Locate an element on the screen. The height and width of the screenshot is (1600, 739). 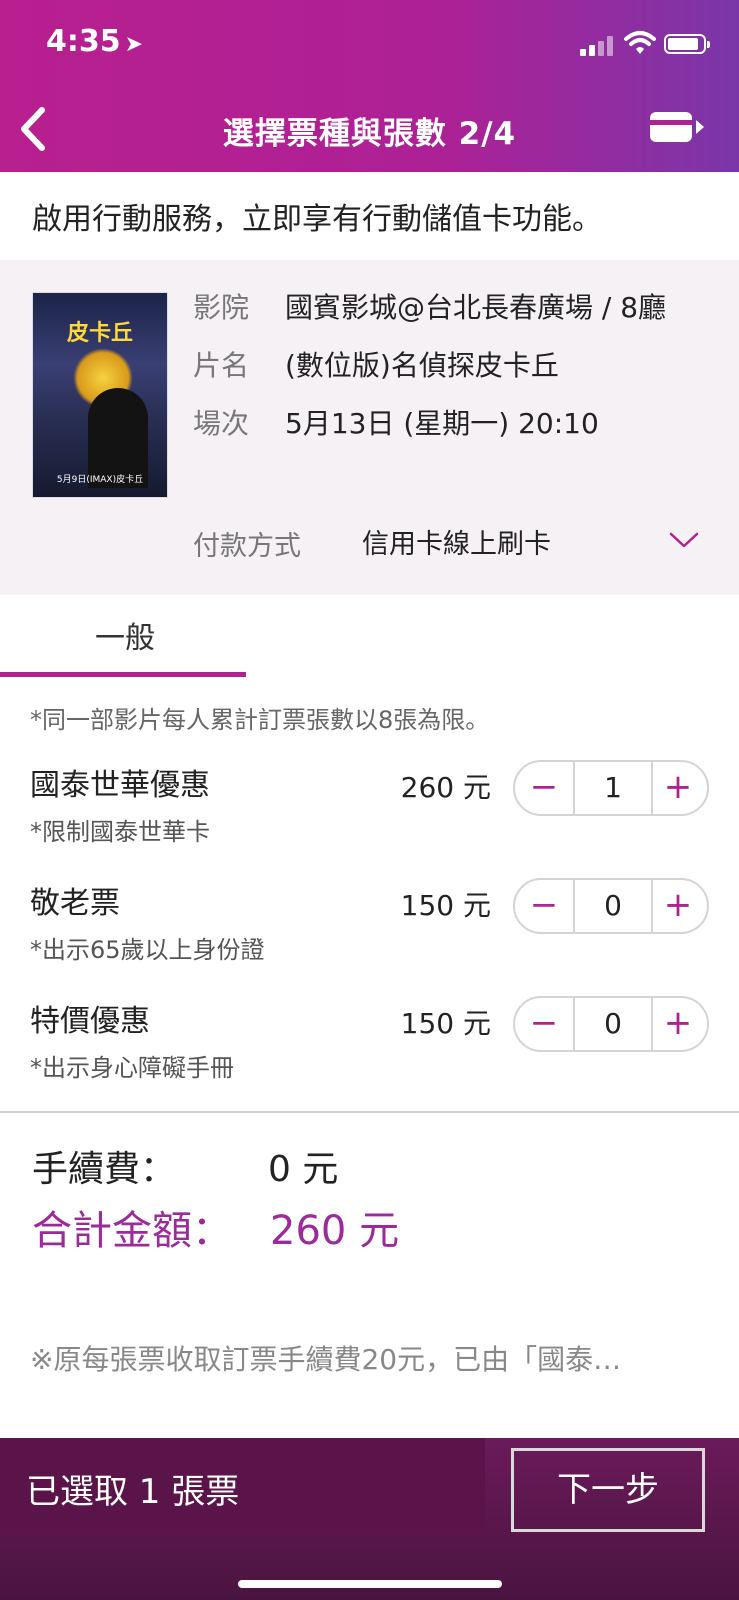
home-indicator is located at coordinates (370, 1584).